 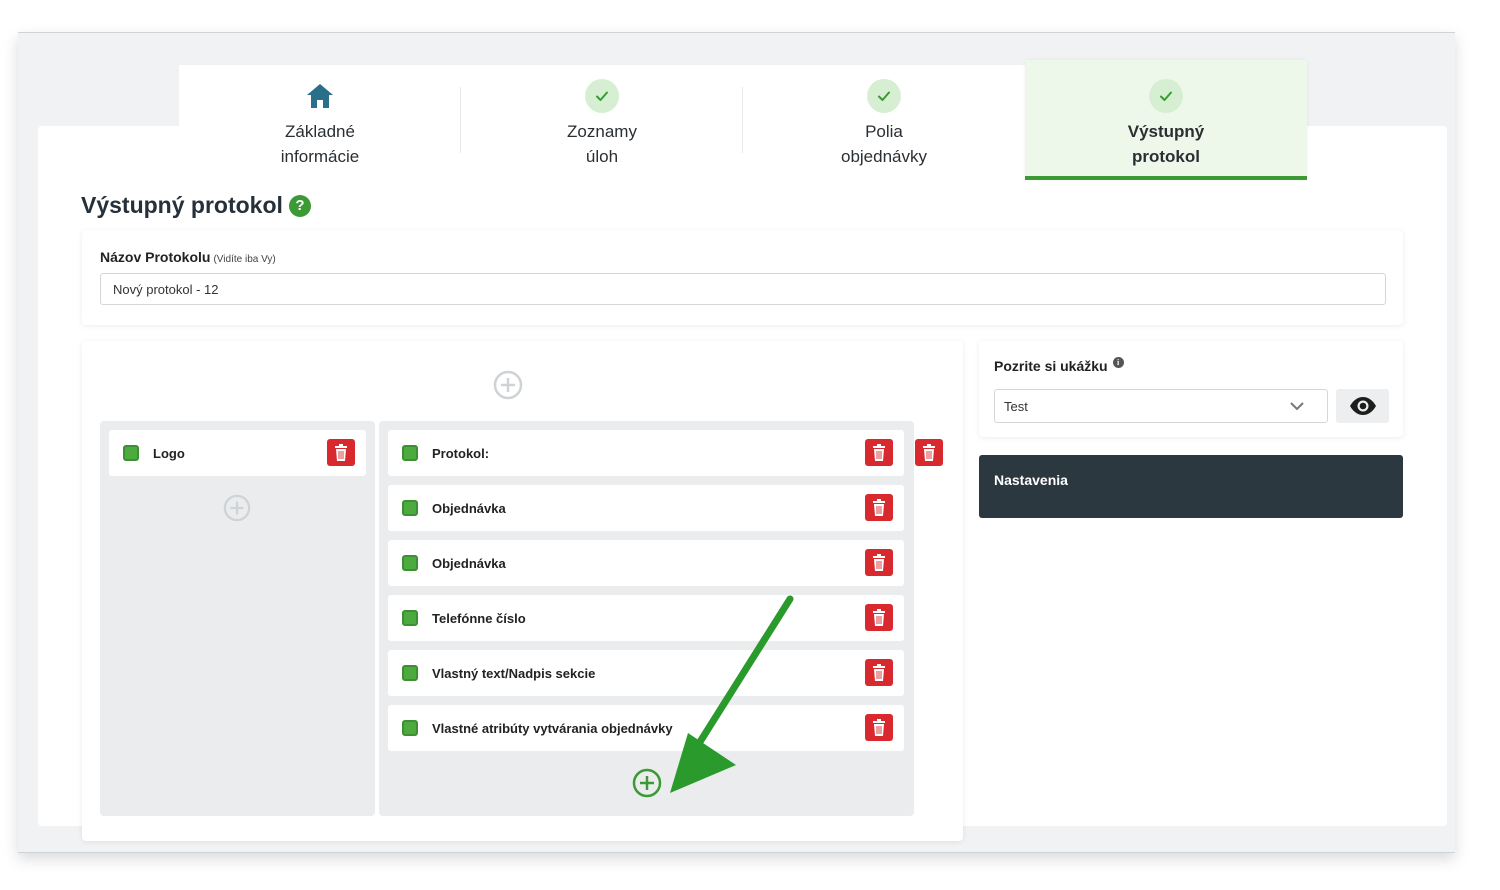 I want to click on builder-item: Telefónne číslo, so click(x=646, y=618).